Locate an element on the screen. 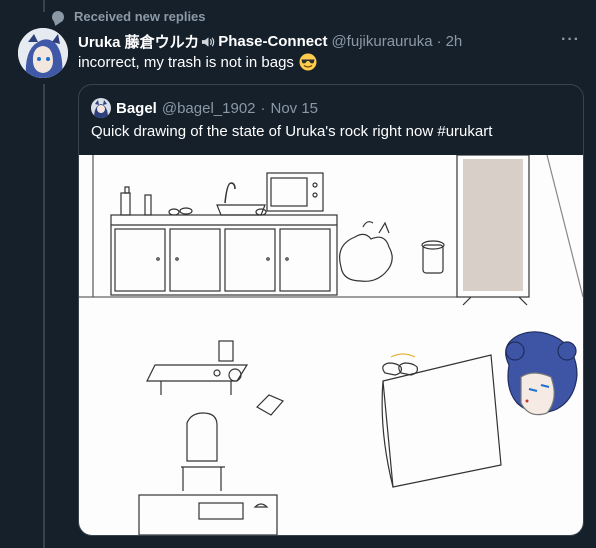  author-name-suffix: Phase-Connect is located at coordinates (272, 41).